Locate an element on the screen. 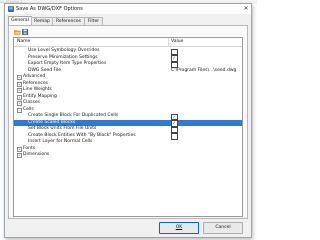 The image size is (320, 240). column-header-name: Name is located at coordinates (23, 42).